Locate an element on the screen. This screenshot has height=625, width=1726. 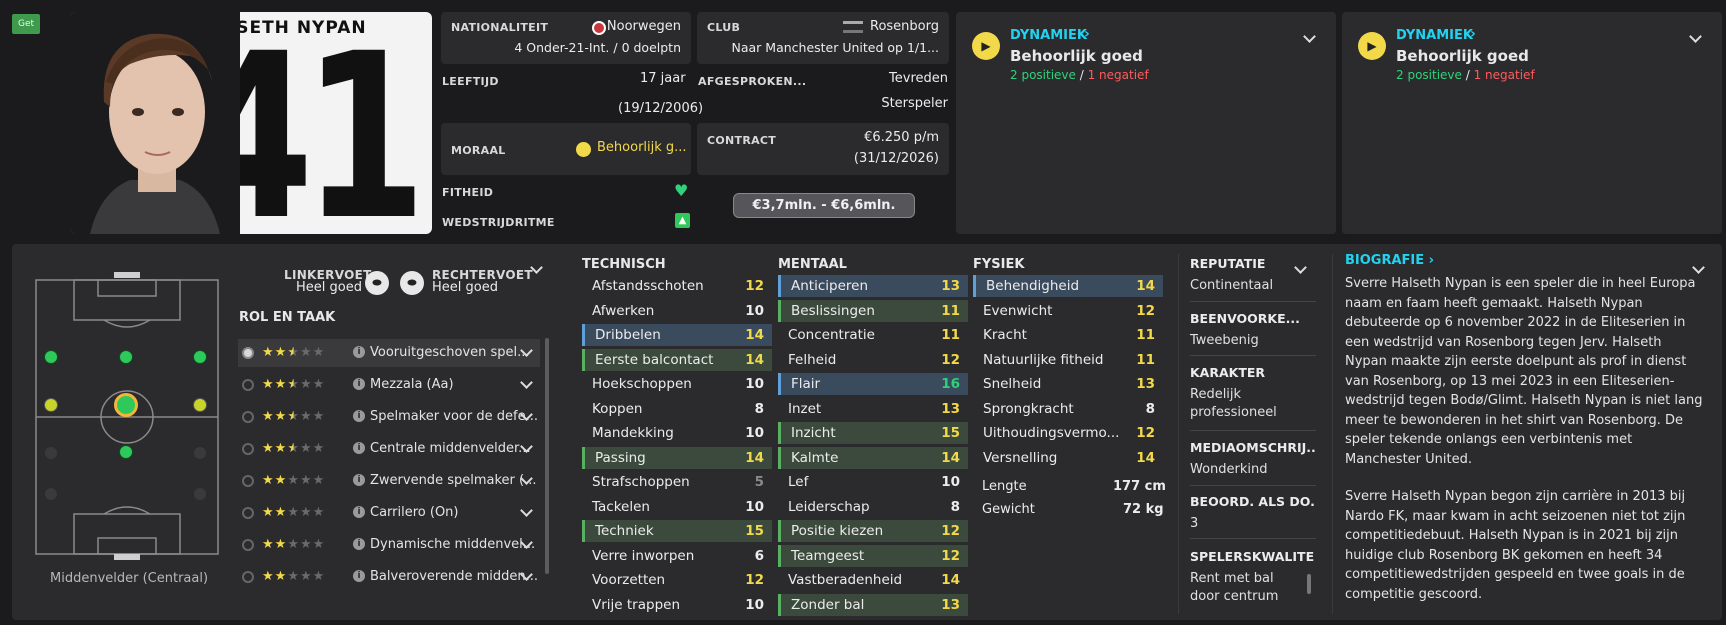
attribute-row-mental: Vastberadenheid 14 is located at coordinates (873, 580).